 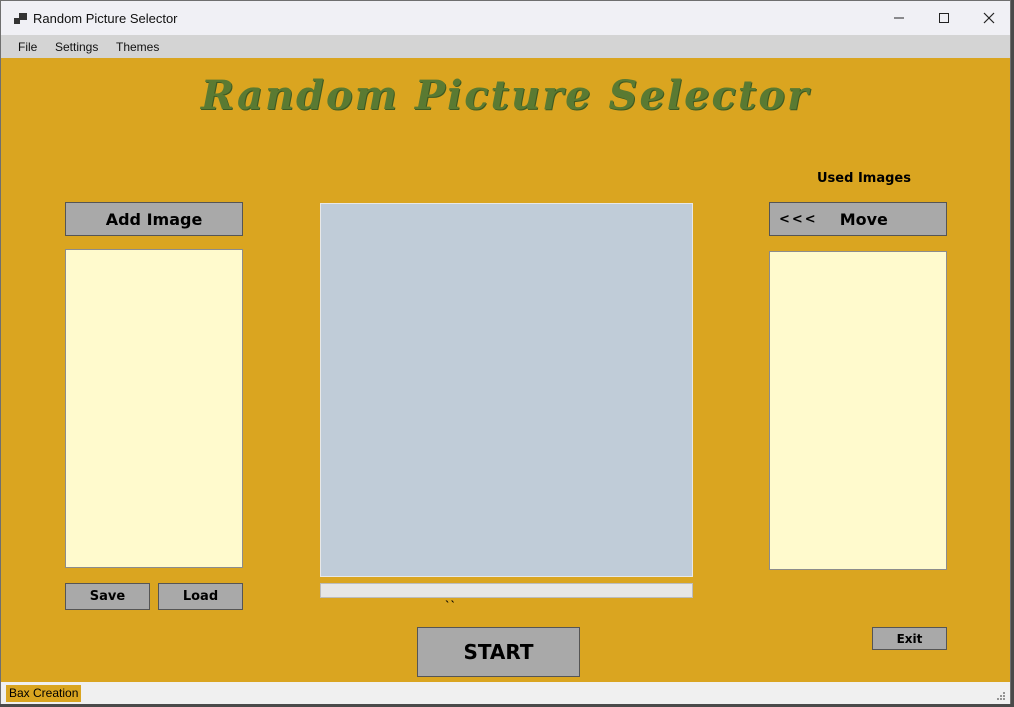 What do you see at coordinates (107, 596) in the screenshot?
I see `save-button: Save` at bounding box center [107, 596].